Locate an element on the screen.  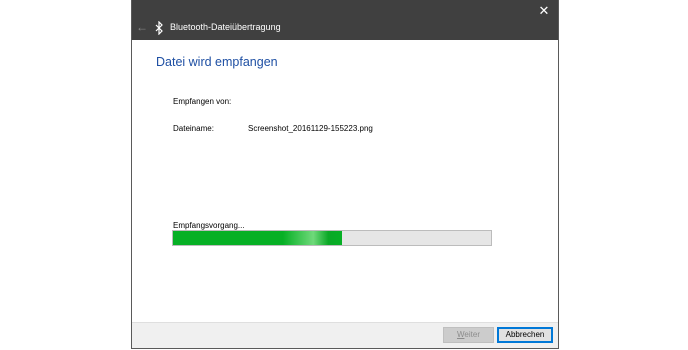
filename-label: Dateiname: is located at coordinates (193, 128).